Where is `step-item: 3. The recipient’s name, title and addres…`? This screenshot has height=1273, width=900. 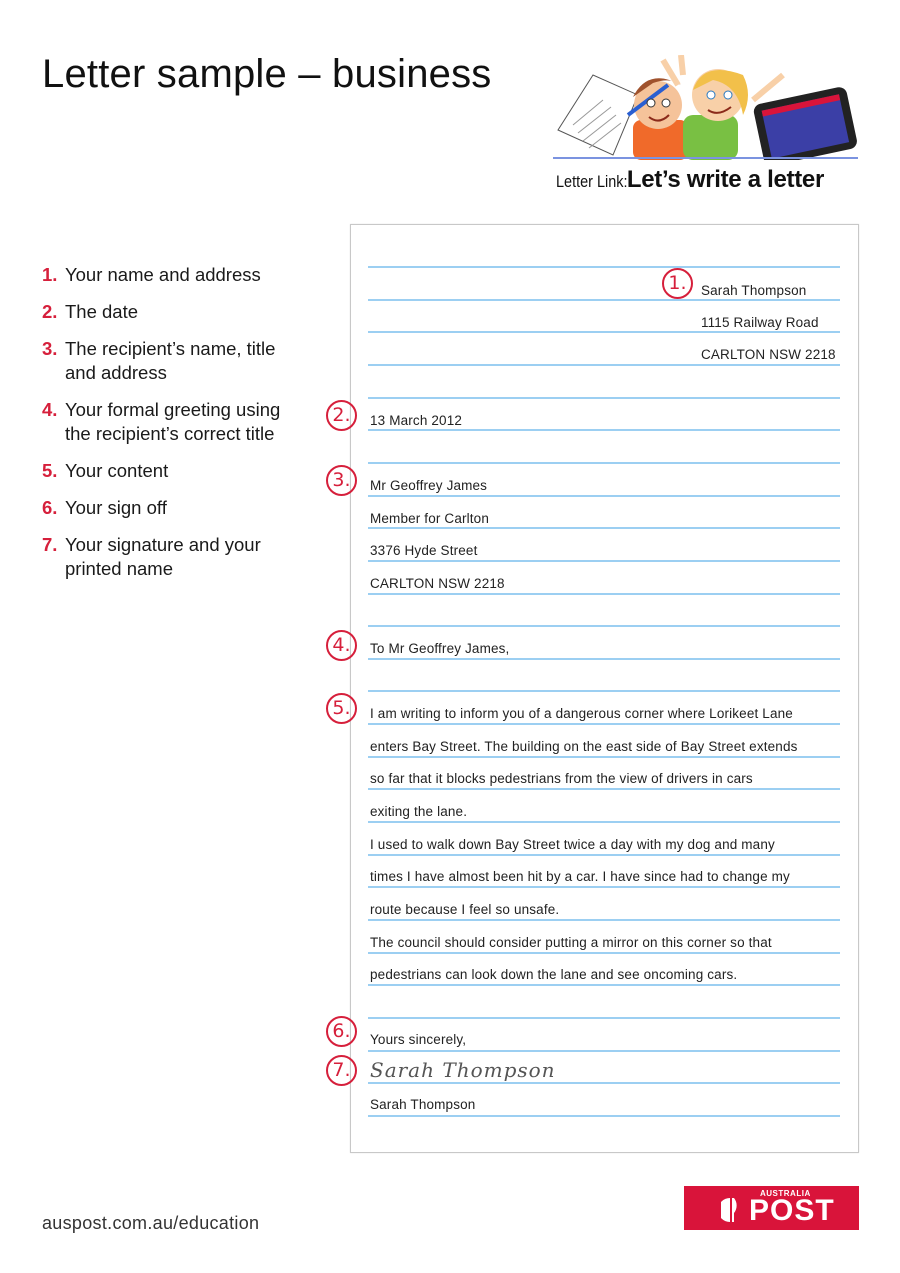
step-item: 3. The recipient’s name, title and addres… is located at coordinates (172, 361).